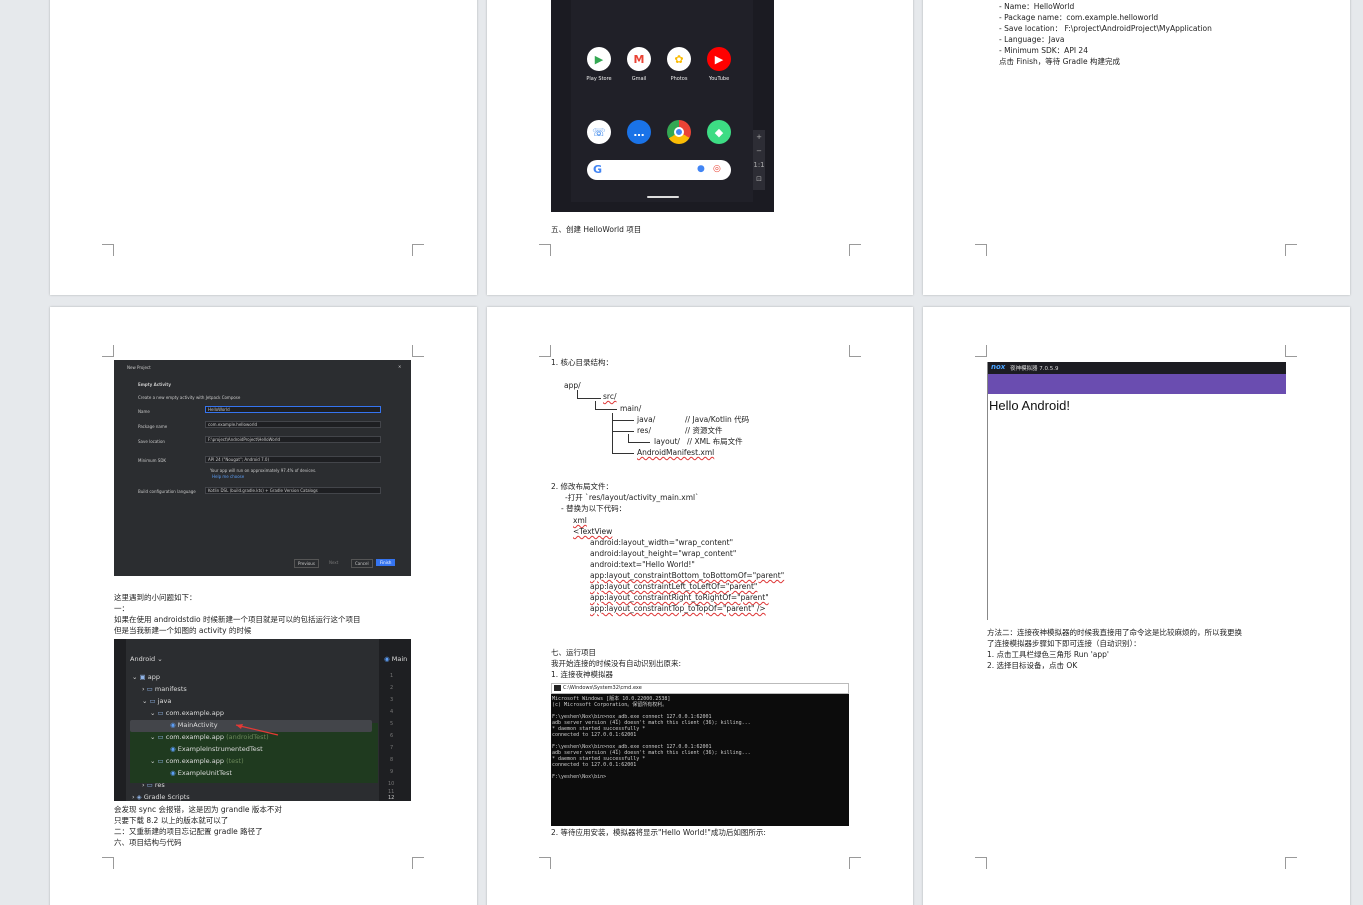 This screenshot has width=1363, height=905. What do you see at coordinates (293, 424) in the screenshot?
I see `package-name-field: com.example.helloworld` at bounding box center [293, 424].